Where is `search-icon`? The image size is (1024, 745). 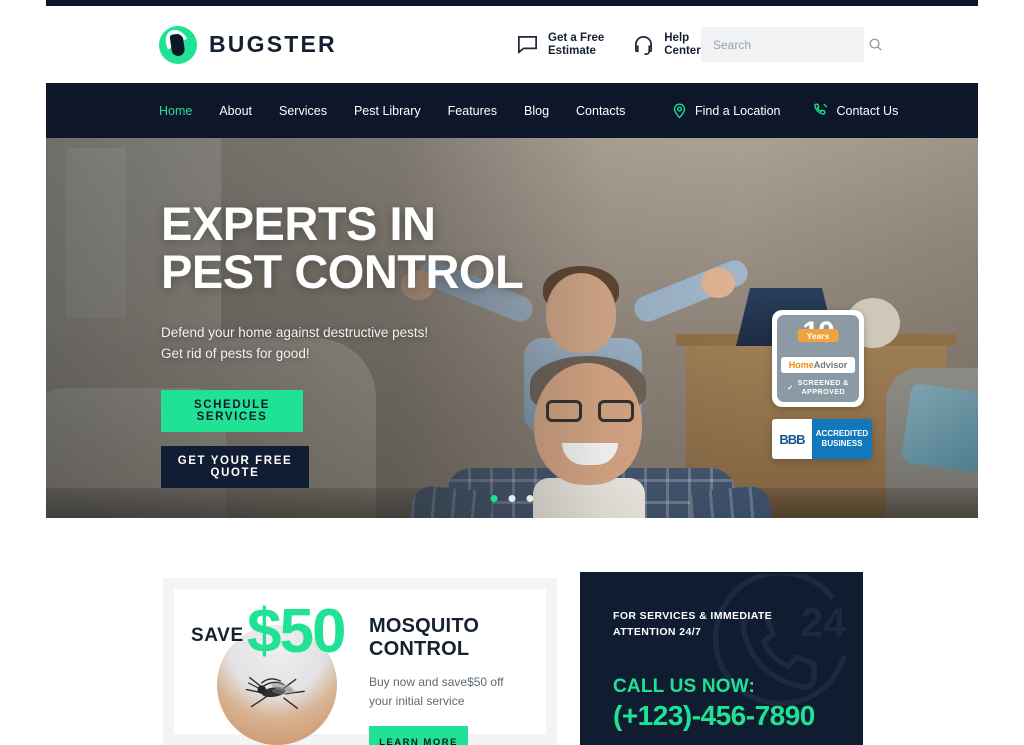
search-icon is located at coordinates (875, 44).